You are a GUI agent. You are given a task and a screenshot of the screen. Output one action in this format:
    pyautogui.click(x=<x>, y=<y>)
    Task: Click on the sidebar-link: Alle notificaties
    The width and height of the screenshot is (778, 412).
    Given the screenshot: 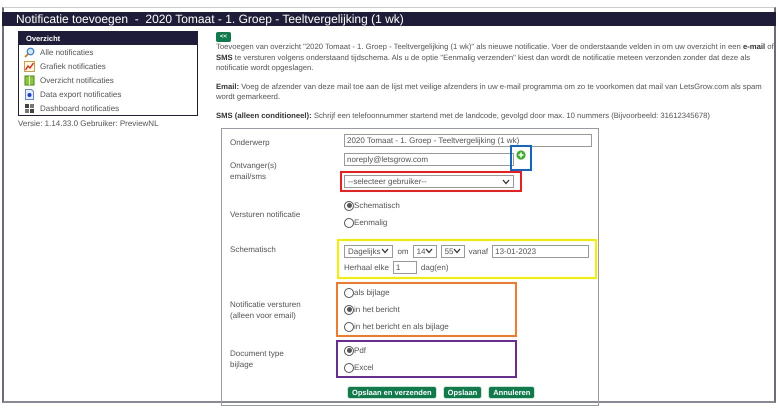 What is the action you would take?
    pyautogui.click(x=67, y=52)
    